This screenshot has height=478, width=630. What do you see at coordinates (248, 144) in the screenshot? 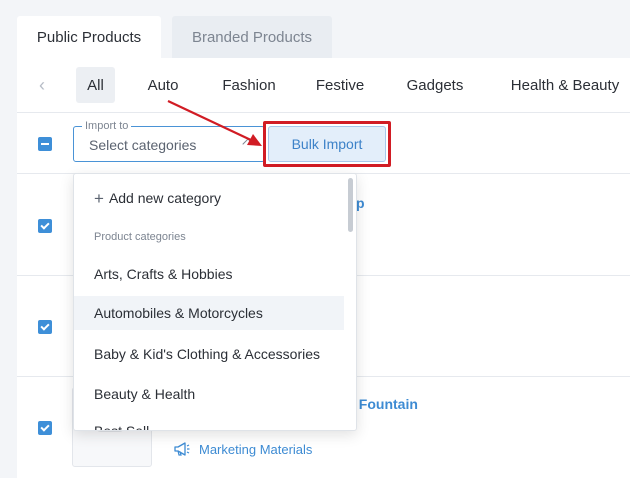
I see `chevron-up-icon` at bounding box center [248, 144].